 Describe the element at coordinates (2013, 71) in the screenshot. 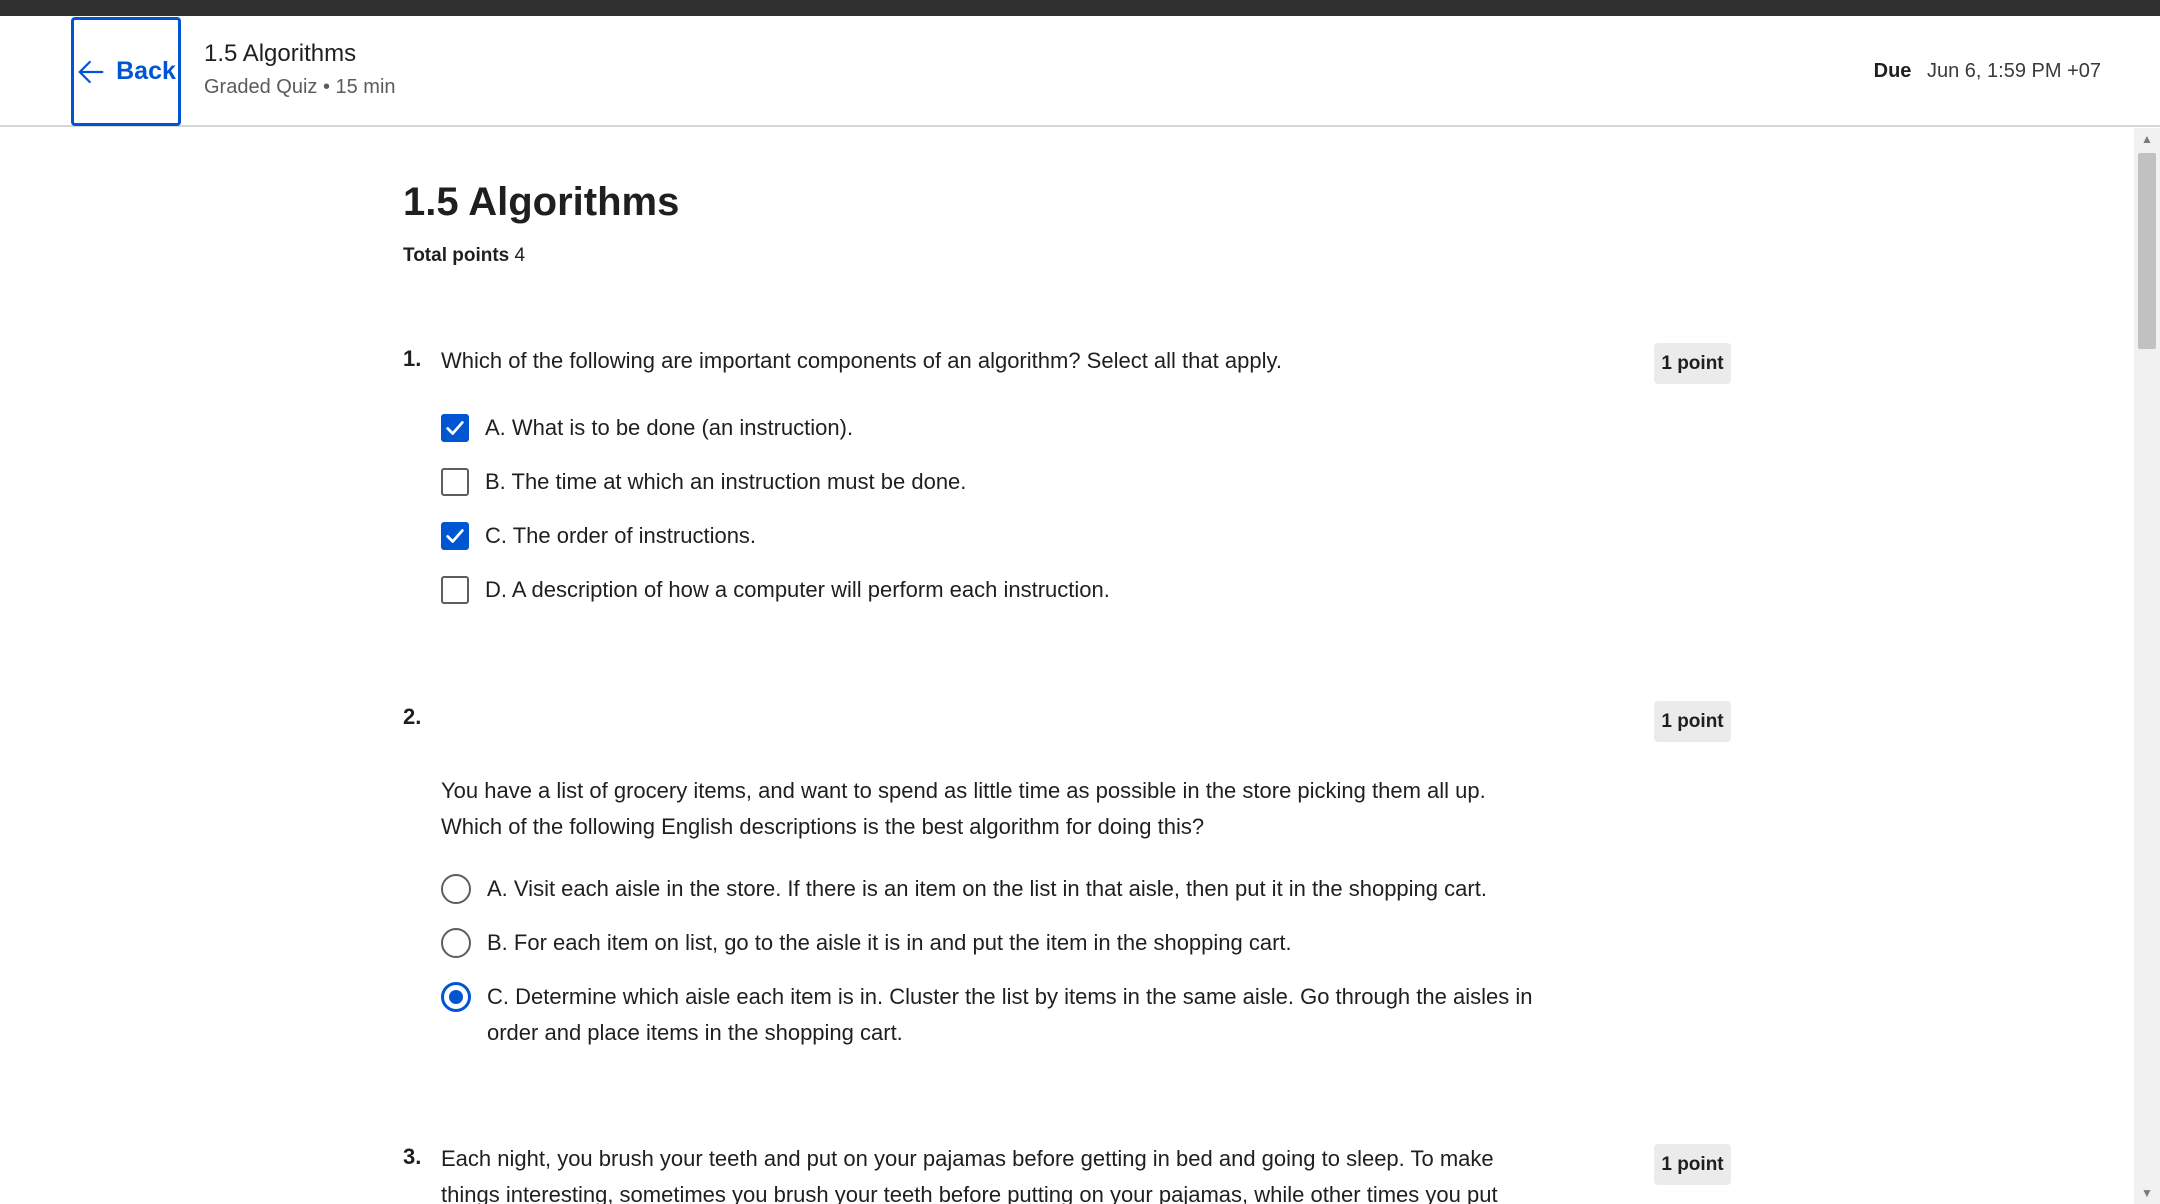

I see `due-value: Jun 6, 1:59 PM +07` at that location.